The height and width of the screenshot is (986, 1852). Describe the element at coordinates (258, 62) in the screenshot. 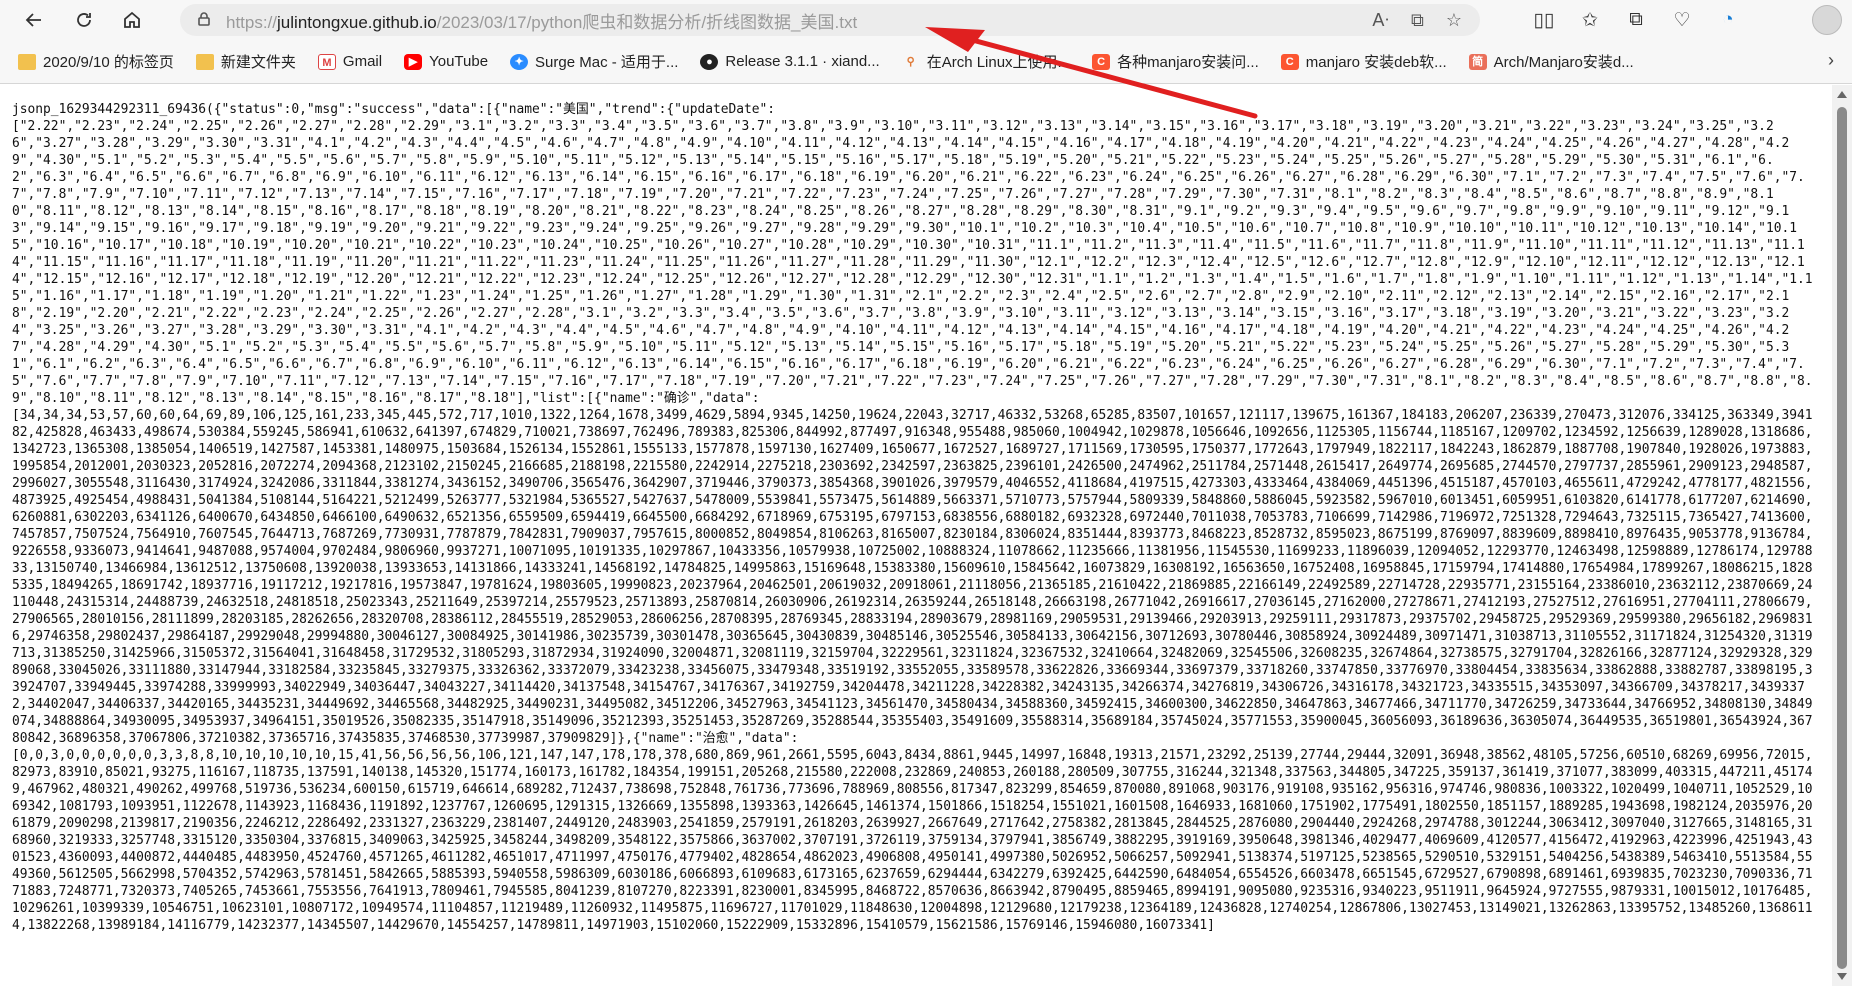

I see `bookmark-label: 新建文件夹` at that location.